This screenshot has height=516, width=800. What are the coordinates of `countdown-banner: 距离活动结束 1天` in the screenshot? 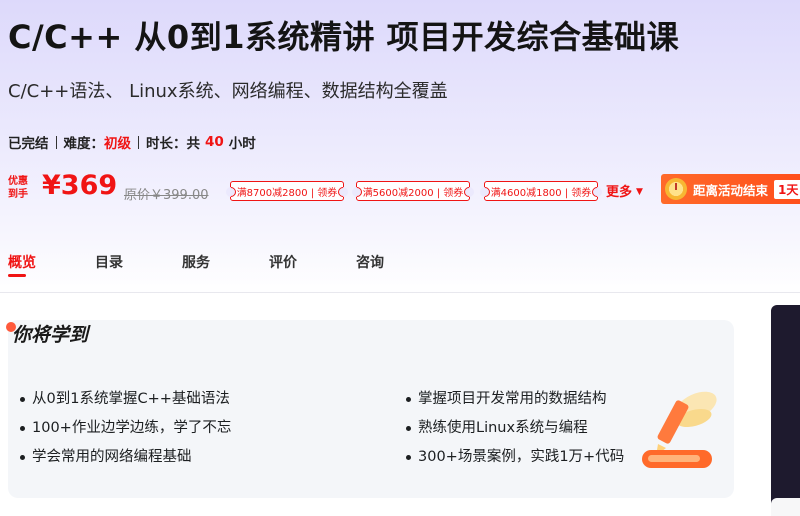 It's located at (730, 189).